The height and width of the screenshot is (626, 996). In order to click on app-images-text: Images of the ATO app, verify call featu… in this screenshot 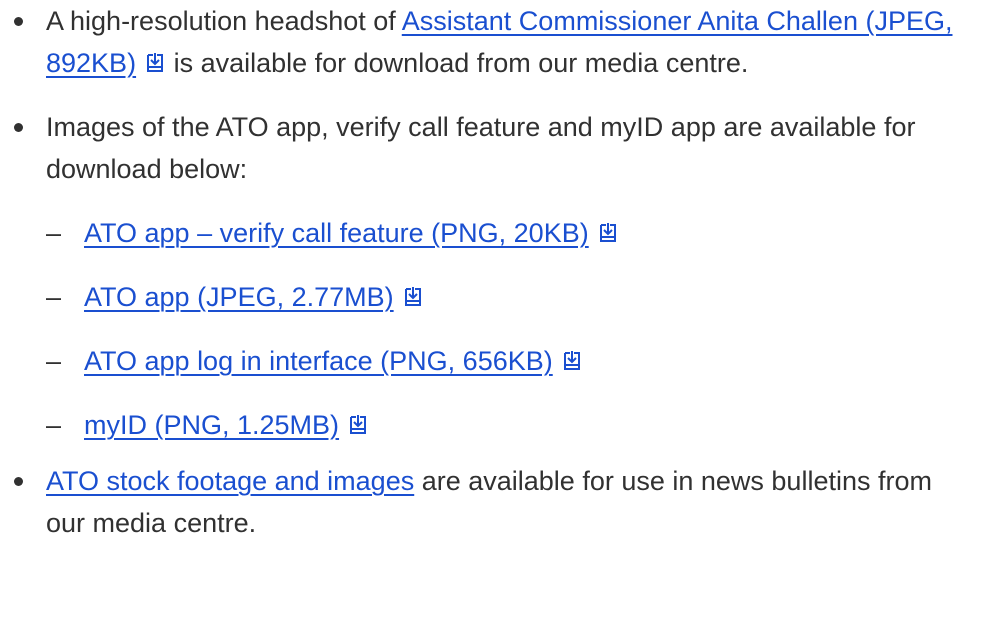, I will do `click(481, 148)`.